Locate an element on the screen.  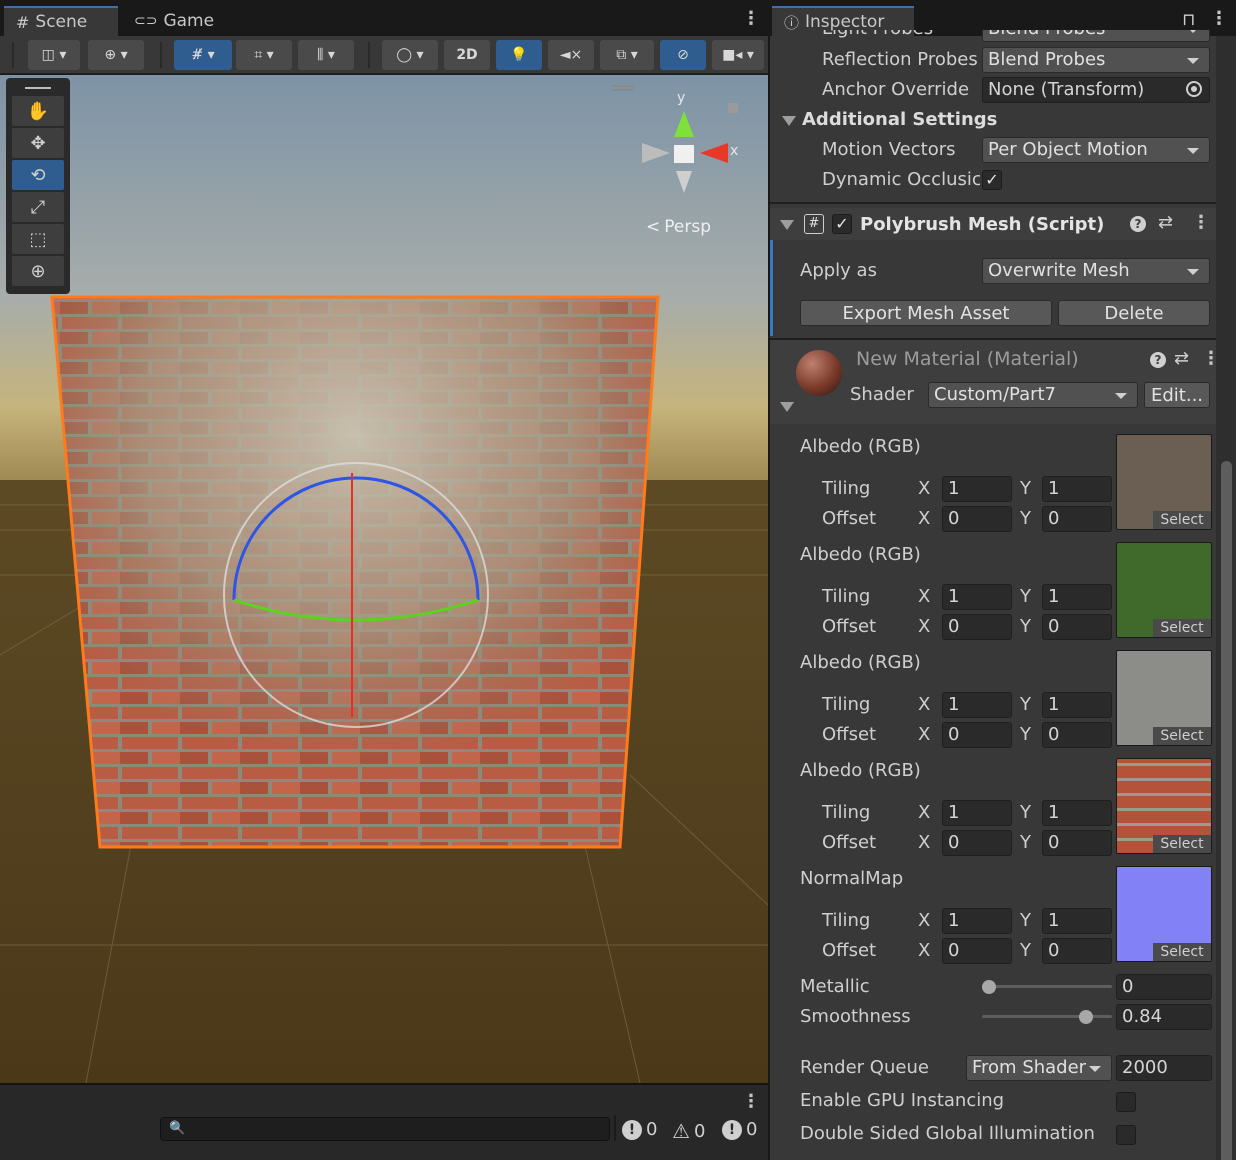
foldout-open-icon is located at coordinates (787, 407).